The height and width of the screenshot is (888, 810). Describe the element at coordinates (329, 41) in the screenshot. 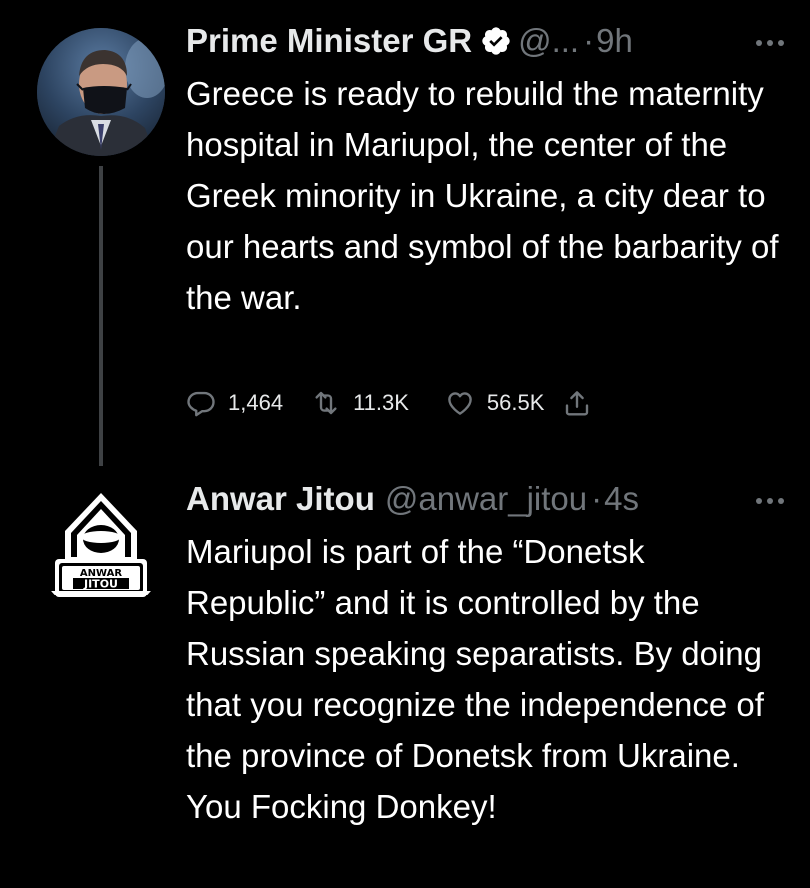

I see `author-name: Prime Minister GR` at that location.